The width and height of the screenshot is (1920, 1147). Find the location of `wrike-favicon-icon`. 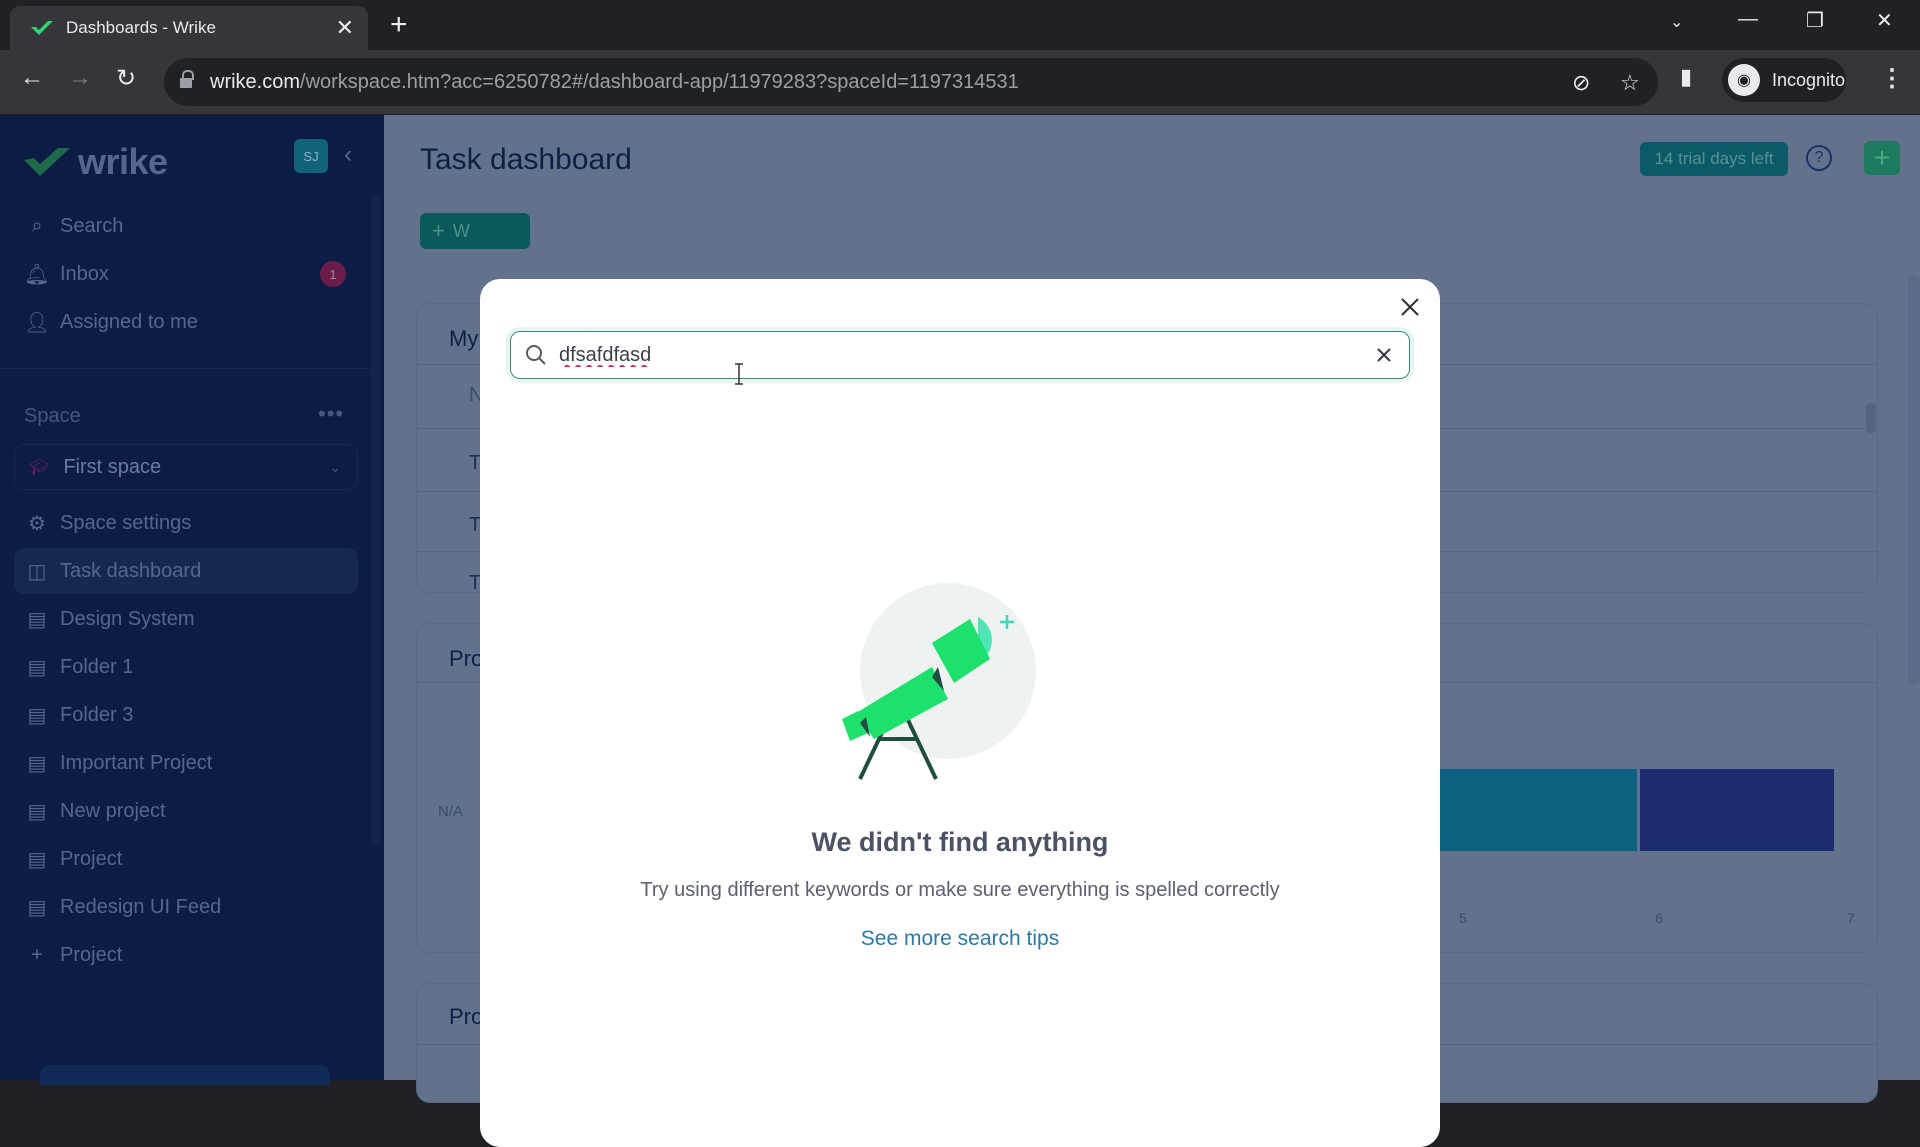

wrike-favicon-icon is located at coordinates (42, 28).